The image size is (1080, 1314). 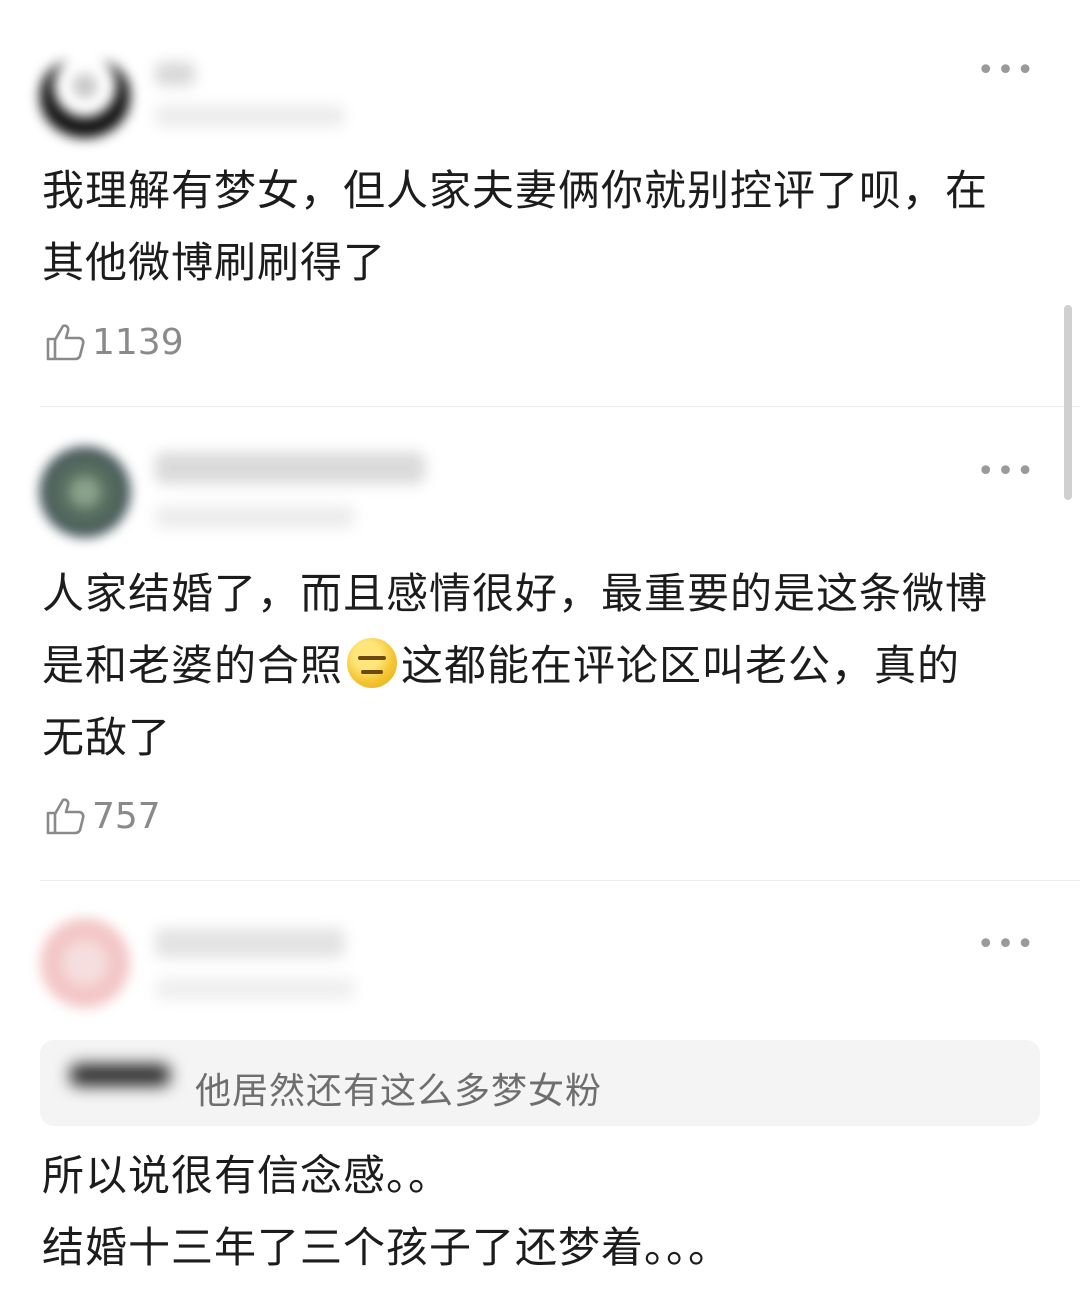 I want to click on like-button: 757, so click(x=102, y=816).